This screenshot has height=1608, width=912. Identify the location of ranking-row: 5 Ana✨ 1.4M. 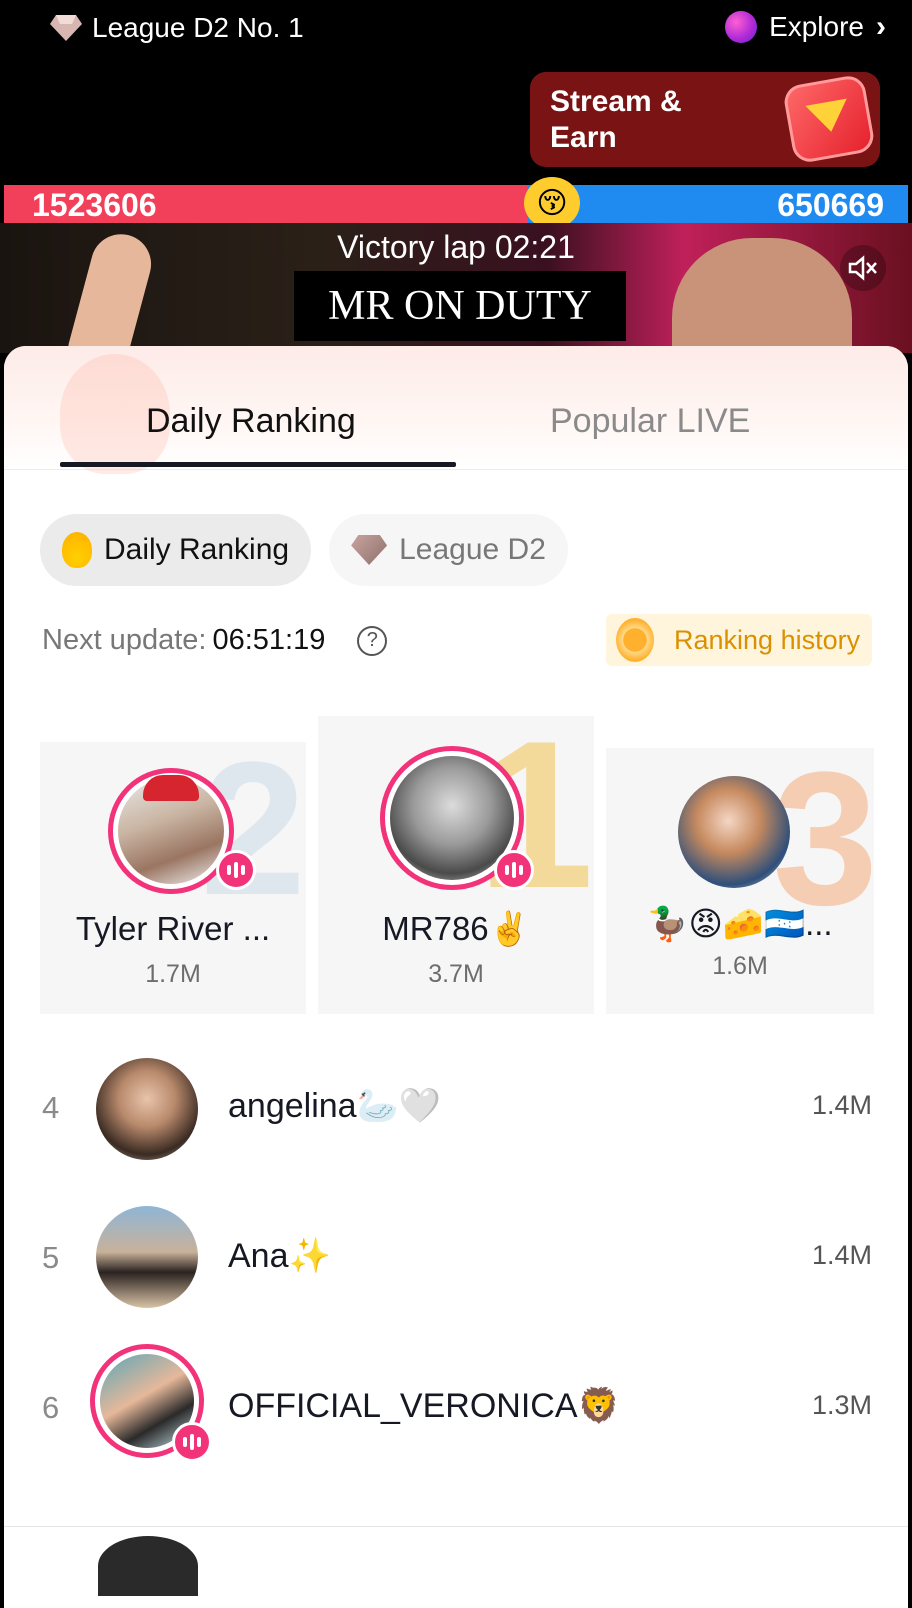
(456, 1258).